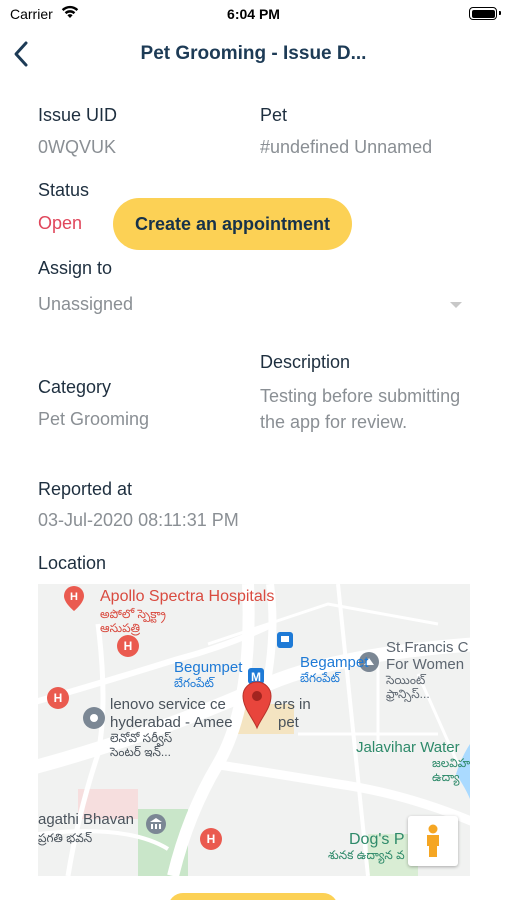 The width and height of the screenshot is (507, 900). I want to click on description-label: Description, so click(305, 362).